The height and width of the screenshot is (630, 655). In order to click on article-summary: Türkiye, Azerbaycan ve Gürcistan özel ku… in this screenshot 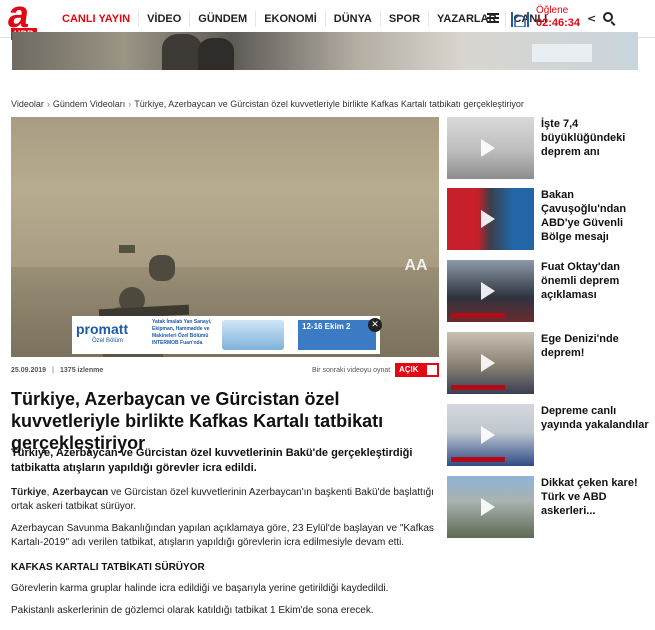, I will do `click(212, 460)`.